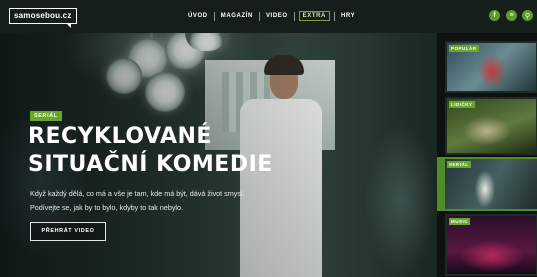 This screenshot has width=537, height=277. What do you see at coordinates (150, 164) in the screenshot?
I see `hero-title-line: SITUAČNÍ KOMEDIE` at bounding box center [150, 164].